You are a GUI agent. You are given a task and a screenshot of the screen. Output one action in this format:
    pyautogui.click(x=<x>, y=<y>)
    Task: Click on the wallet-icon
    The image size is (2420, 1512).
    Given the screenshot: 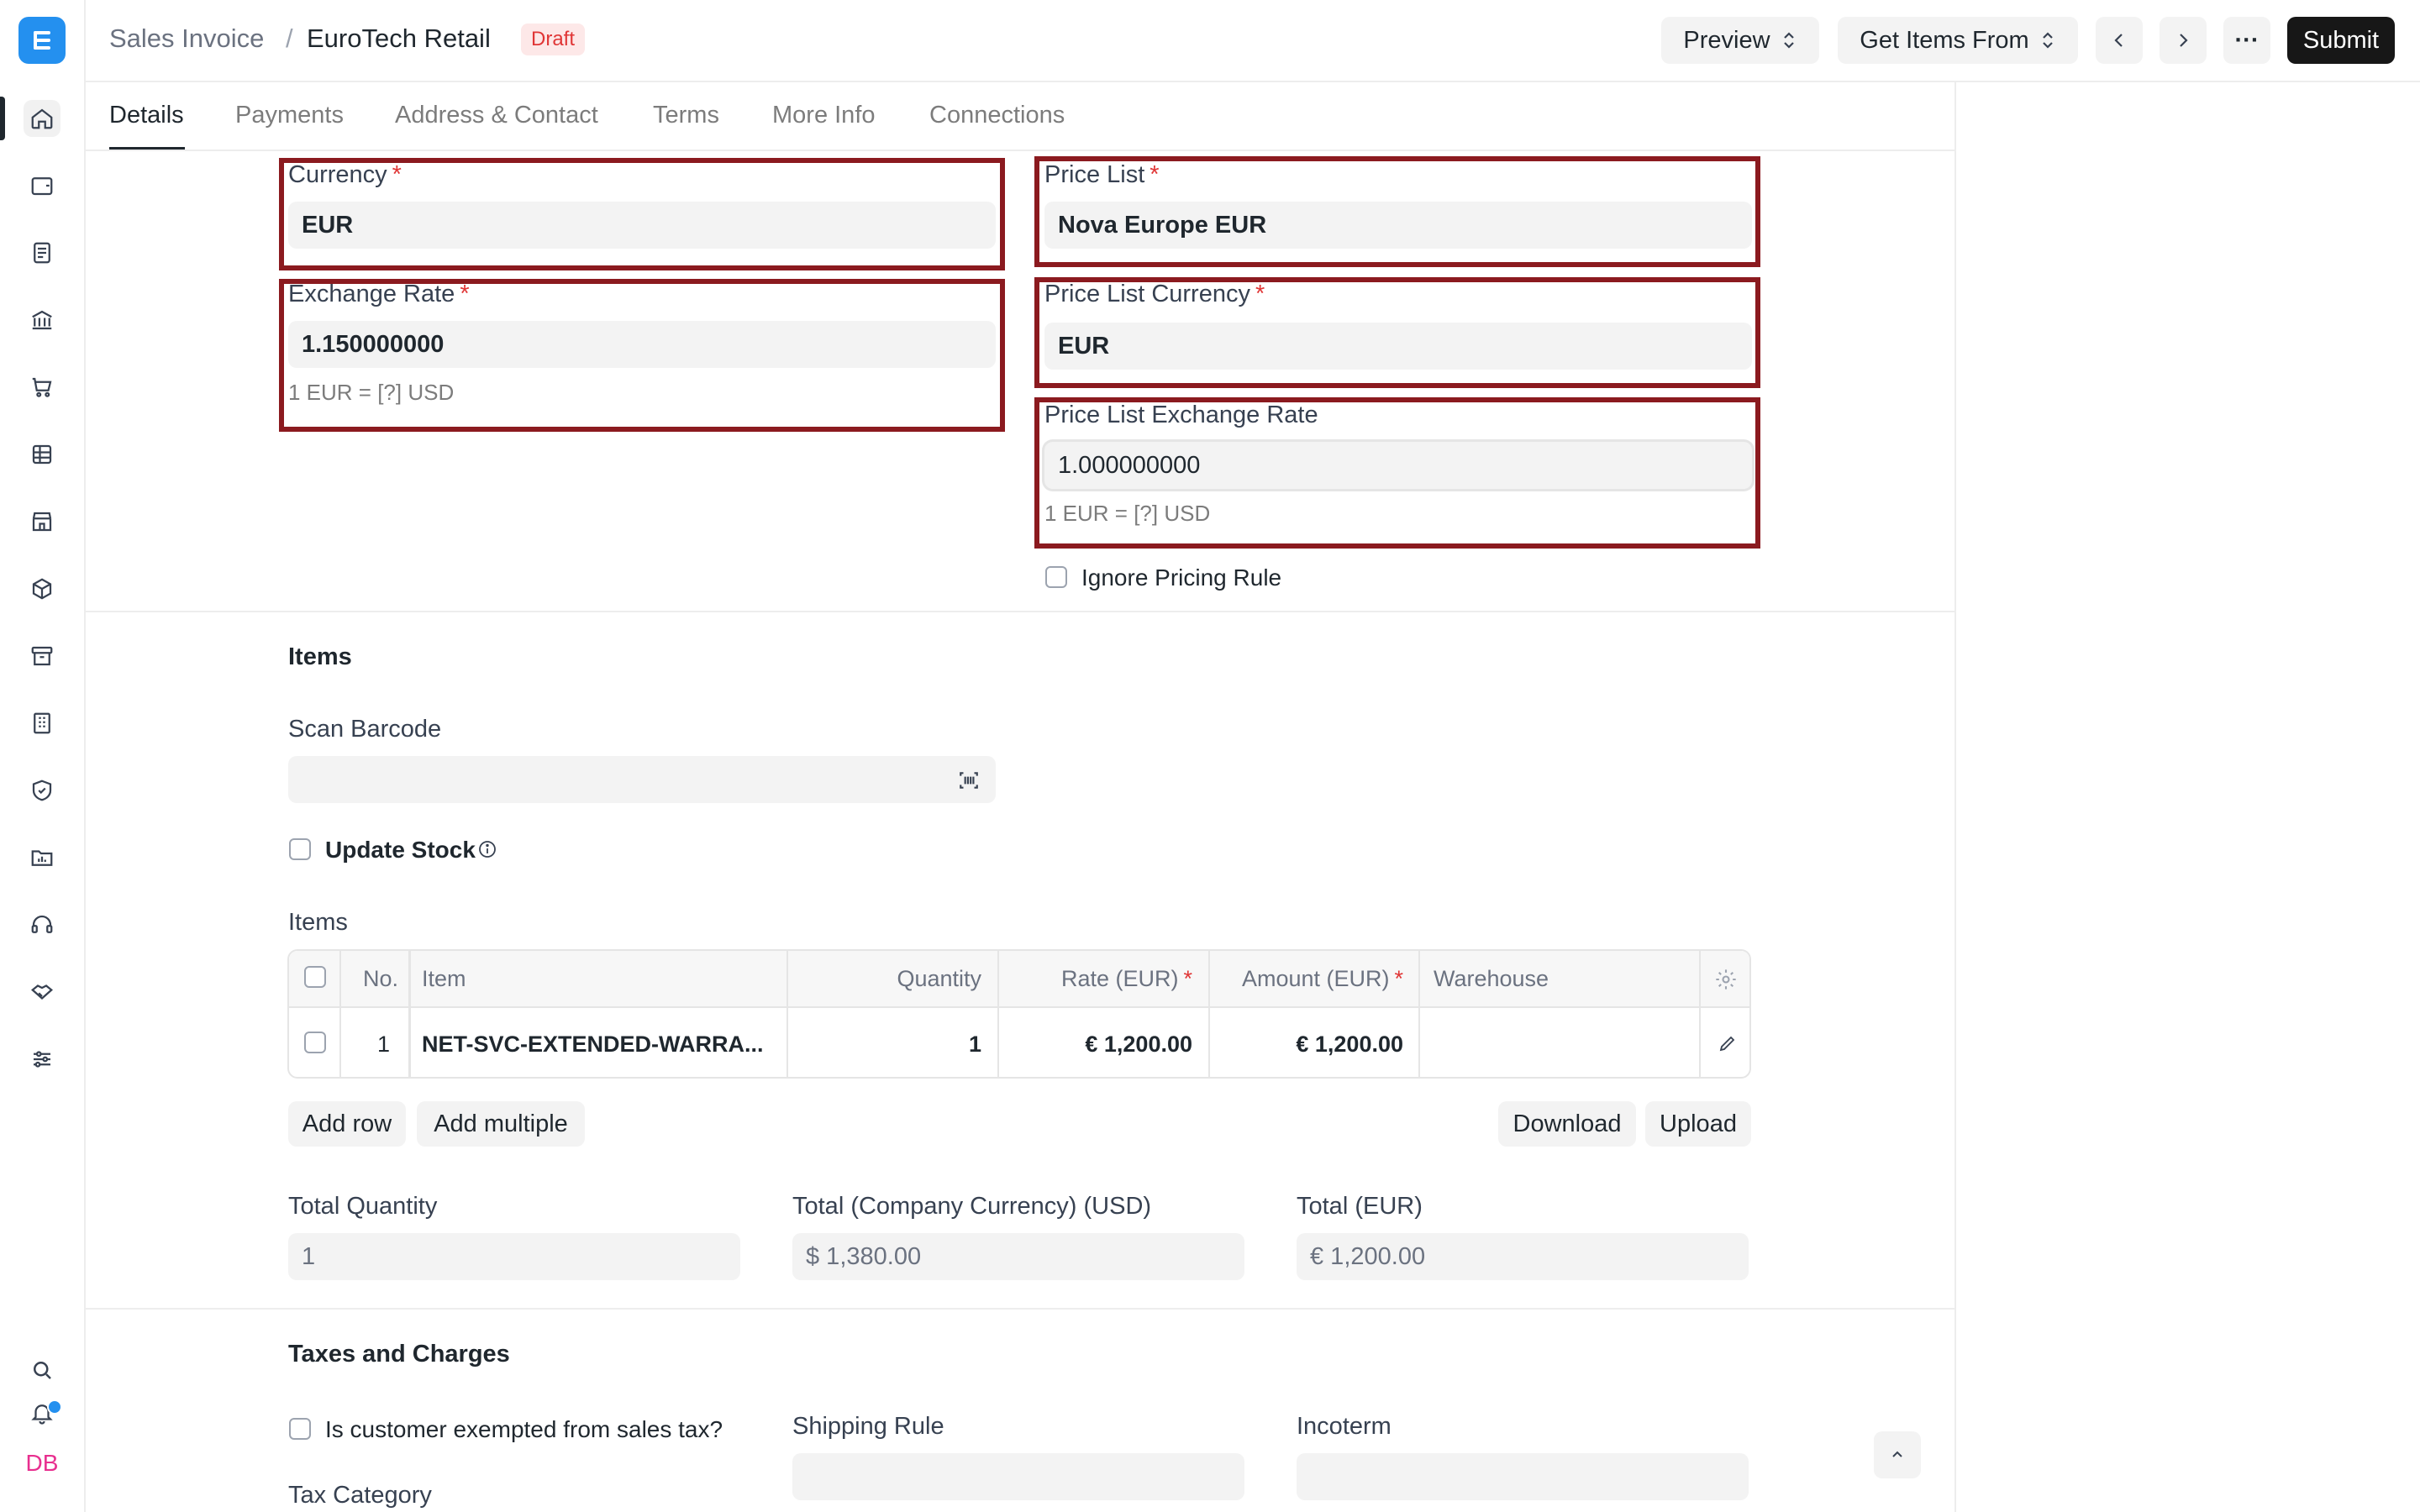 What is the action you would take?
    pyautogui.click(x=42, y=185)
    